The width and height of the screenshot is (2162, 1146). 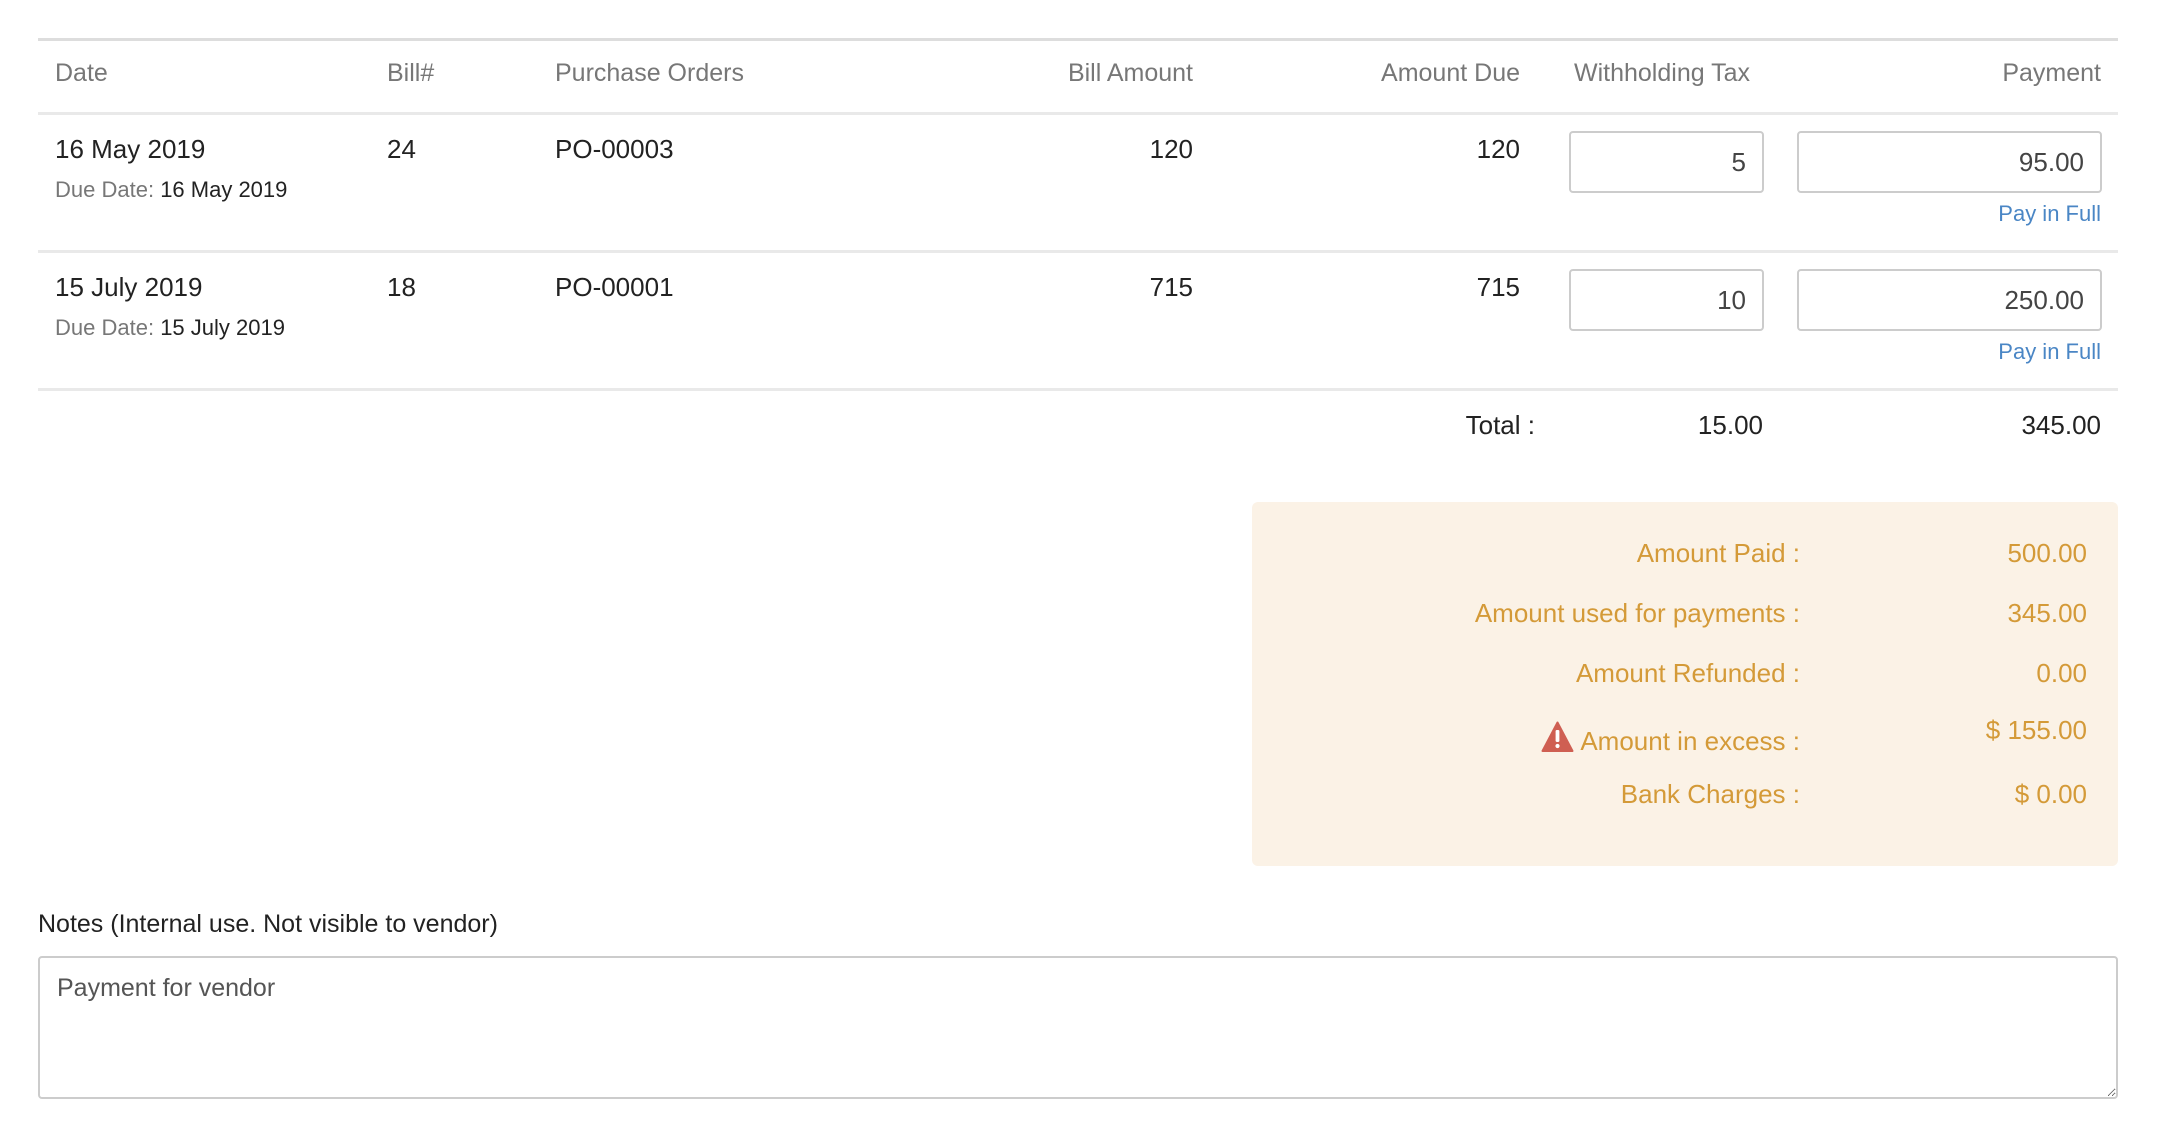 What do you see at coordinates (2061, 673) in the screenshot?
I see `amount-refunded-value: 0.00` at bounding box center [2061, 673].